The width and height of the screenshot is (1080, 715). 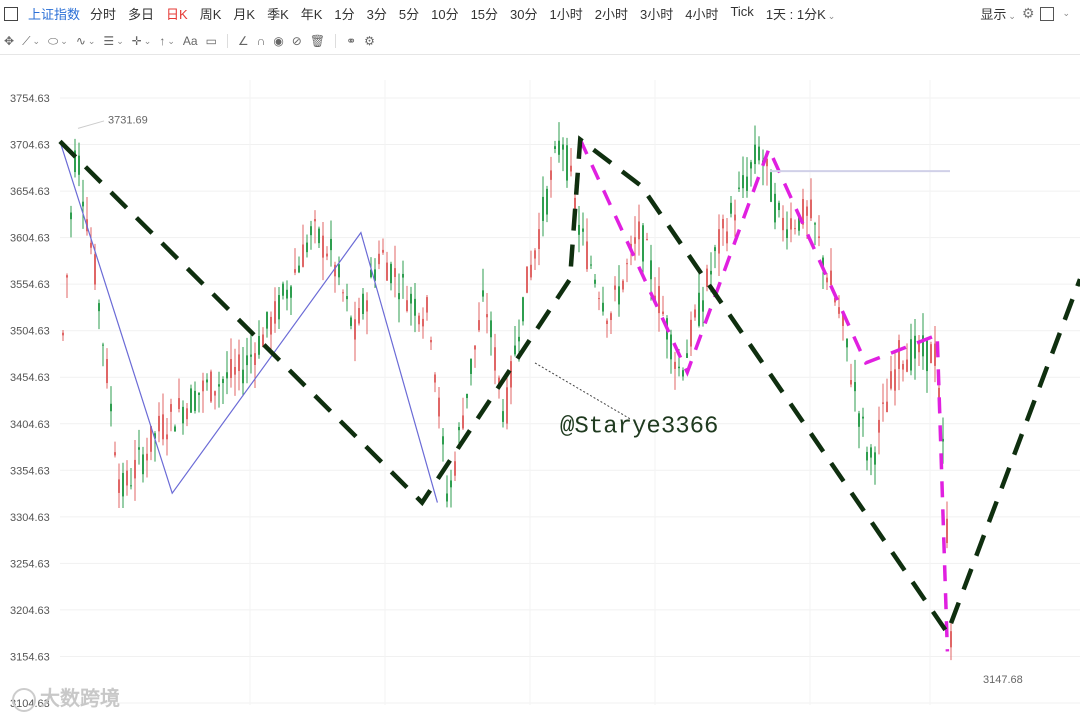 I want to click on wave-tool-icon: ∿ ⌄, so click(x=86, y=41).